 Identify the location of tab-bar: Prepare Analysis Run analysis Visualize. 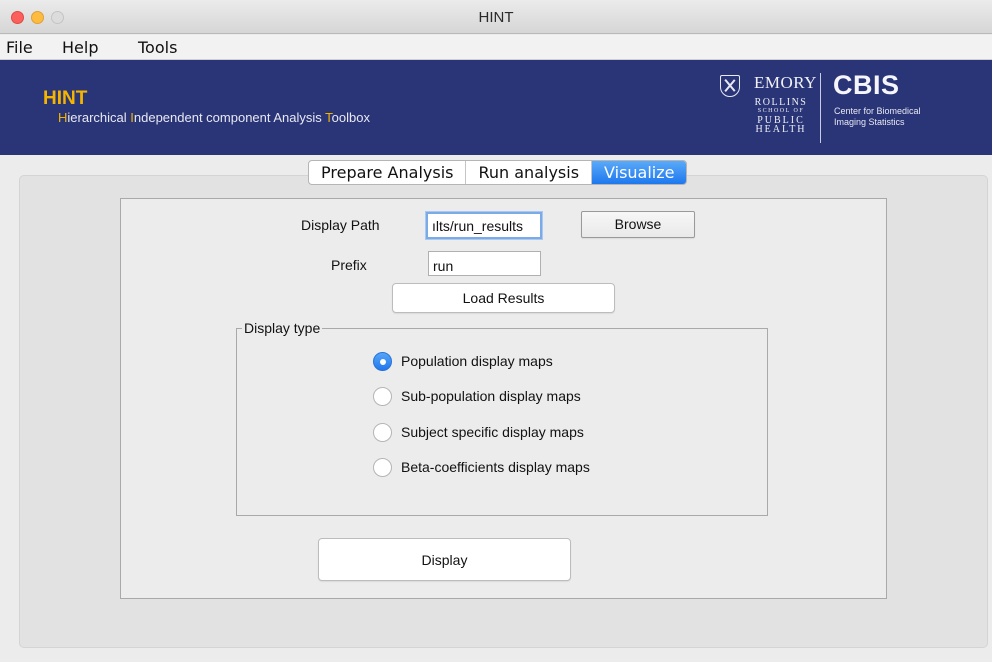
(498, 172).